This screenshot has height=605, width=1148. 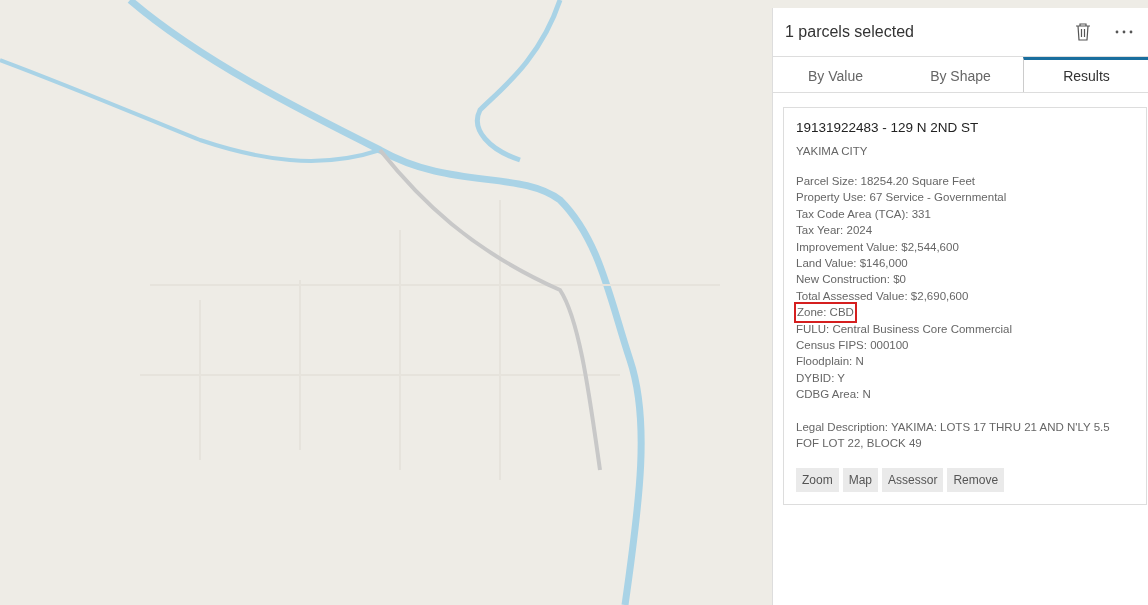 I want to click on jurisdiction-text: YAKIMA CITY, so click(x=832, y=151).